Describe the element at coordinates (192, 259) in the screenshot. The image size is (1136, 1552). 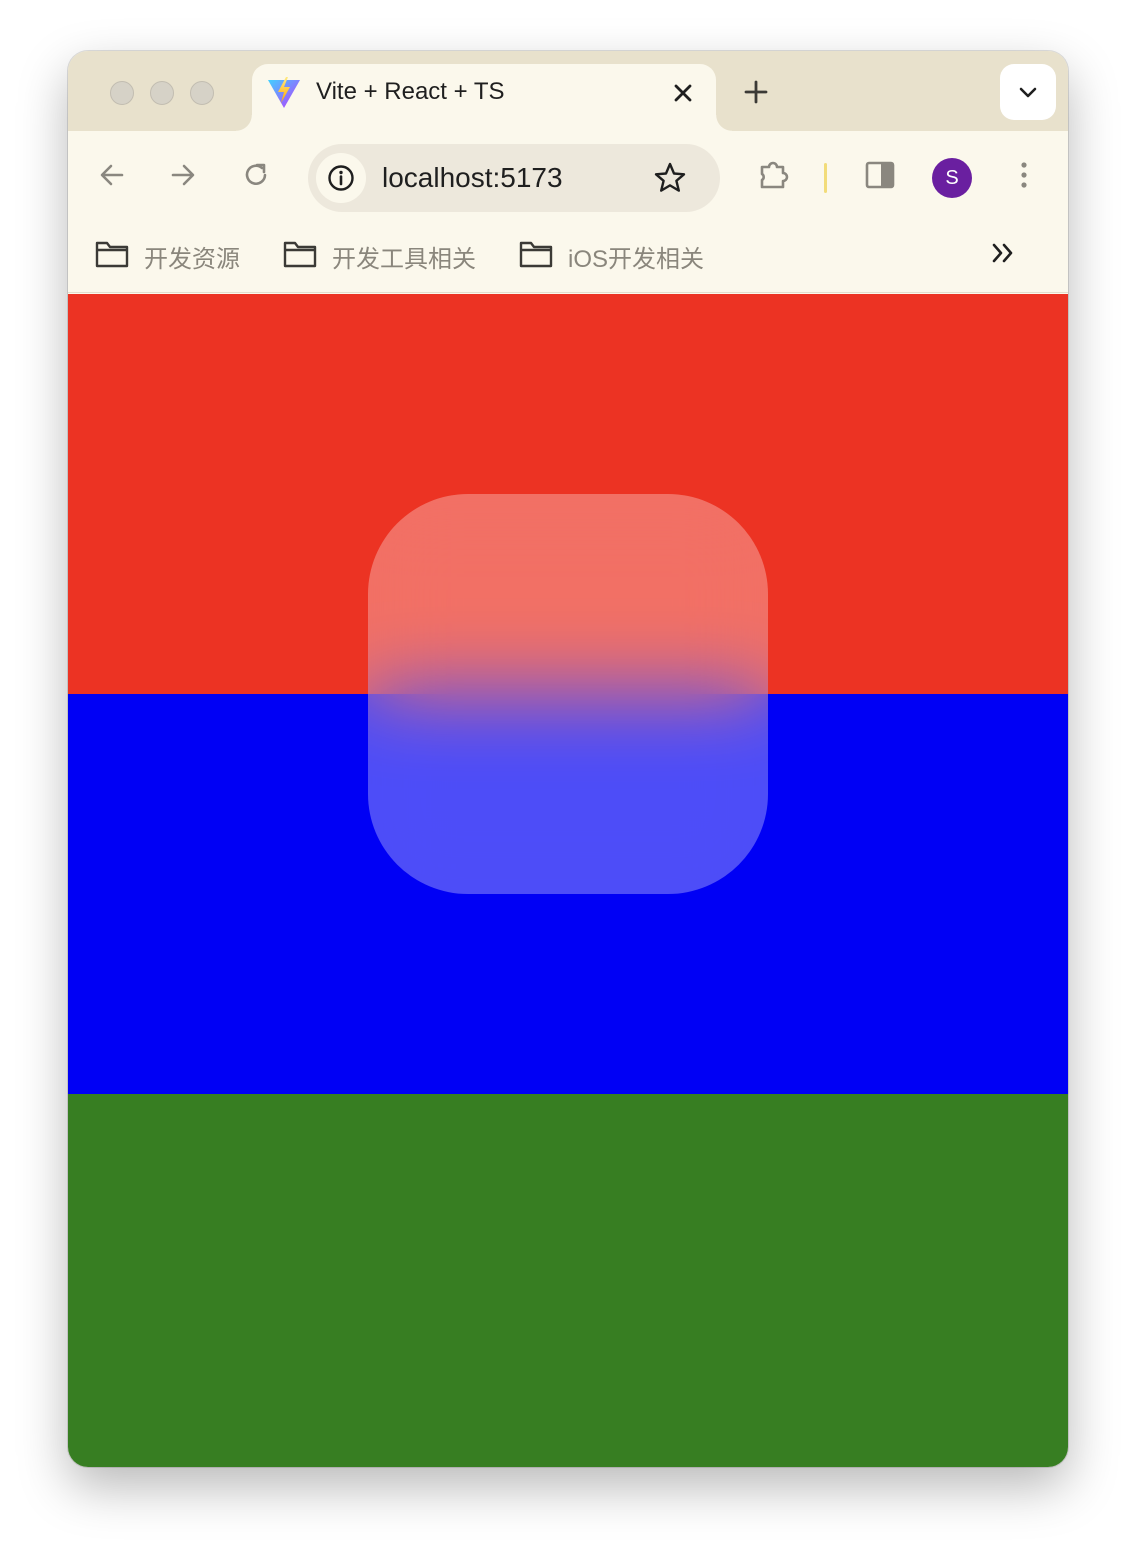
I see `bookmark-label: 开发资源` at that location.